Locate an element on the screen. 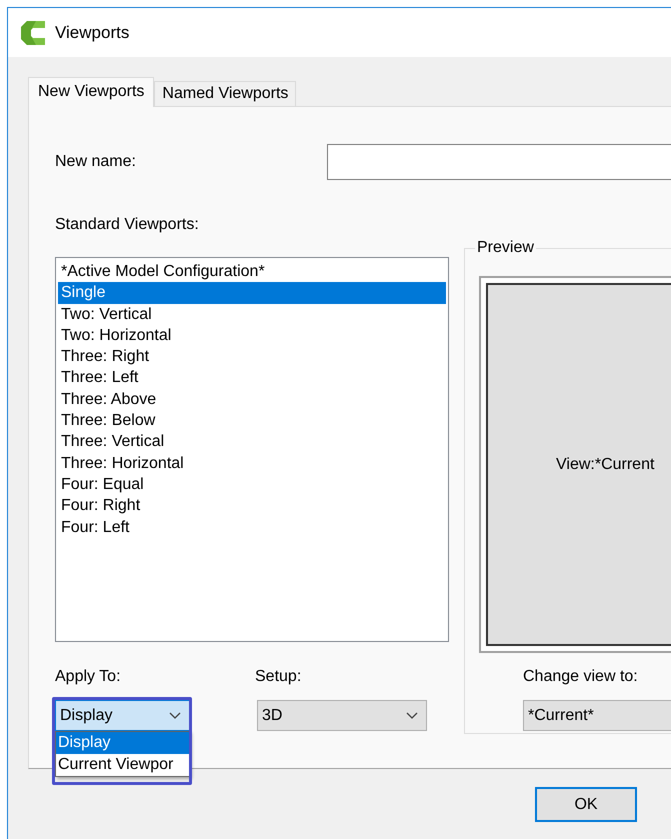 Image resolution: width=671 pixels, height=839 pixels. list-item: Three: Above is located at coordinates (252, 399).